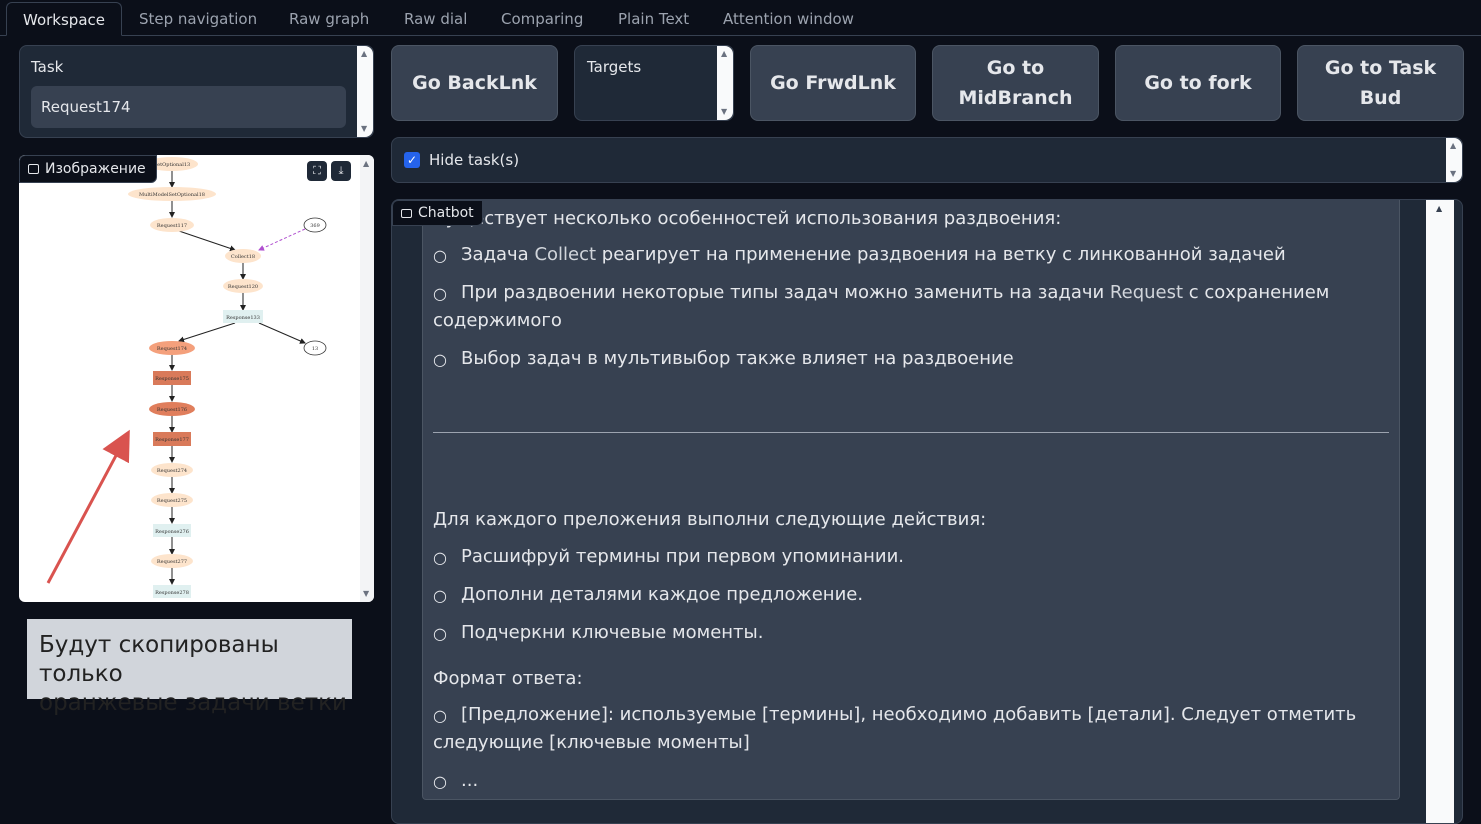 The height and width of the screenshot is (824, 1481). I want to click on chatbot-label: Chatbot, so click(437, 213).